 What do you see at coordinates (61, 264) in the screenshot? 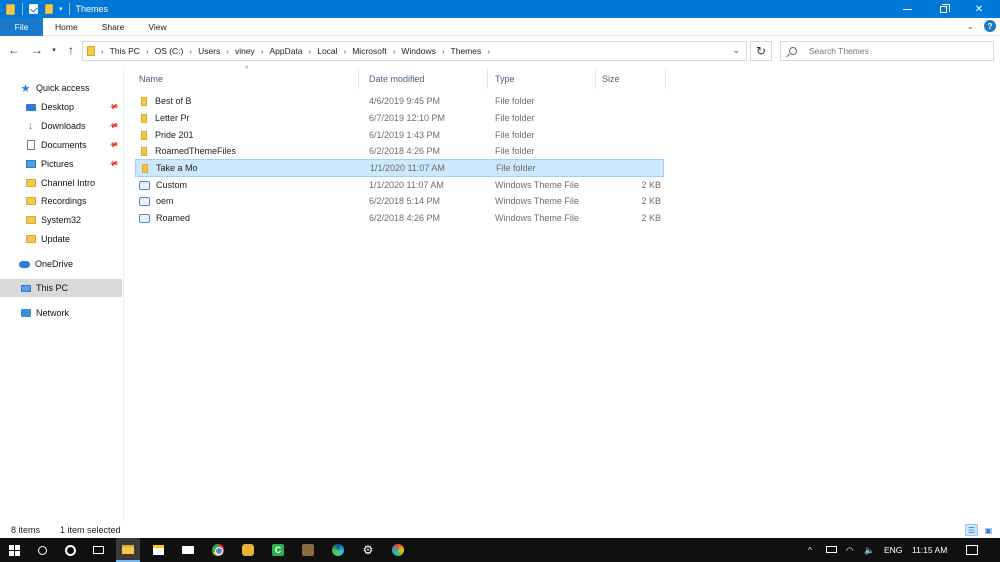
I see `sidebar-item-onedrive: OneDrive` at bounding box center [61, 264].